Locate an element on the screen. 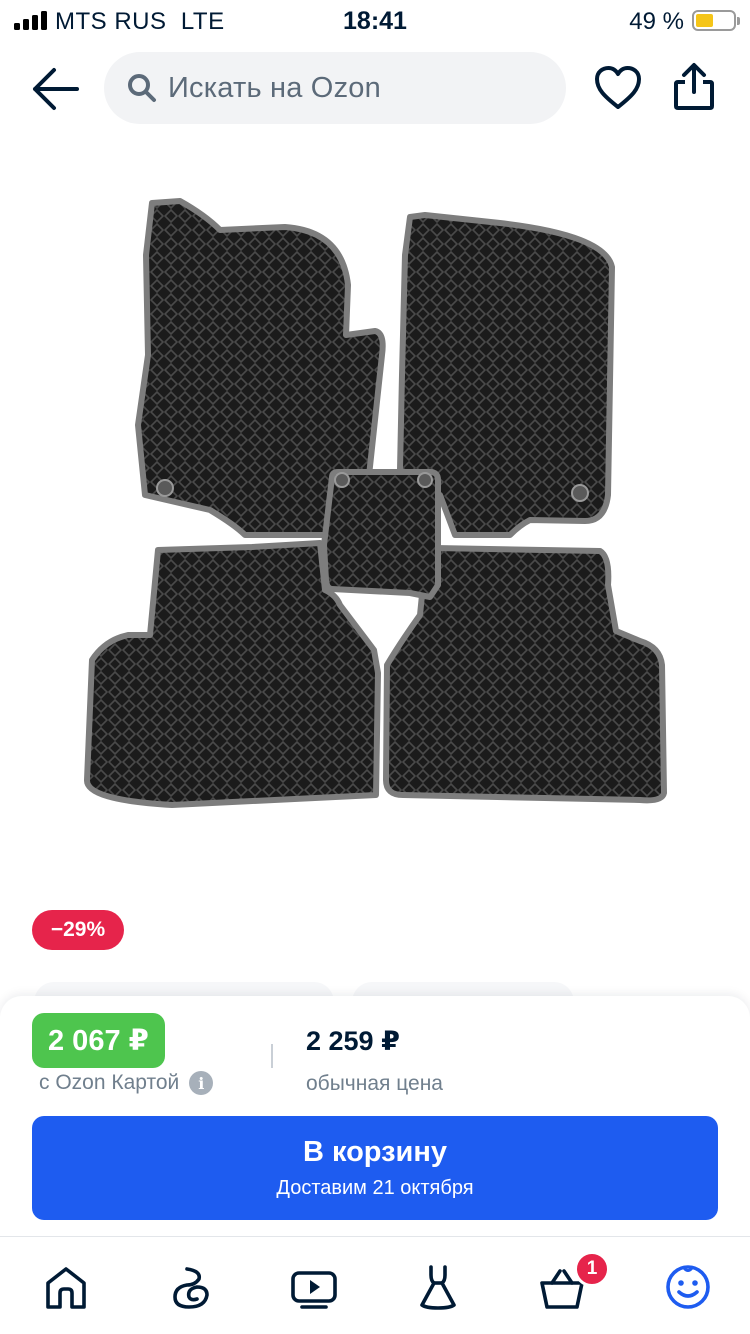  delivery-date-label: Доставим 21 октября is located at coordinates (375, 1188).